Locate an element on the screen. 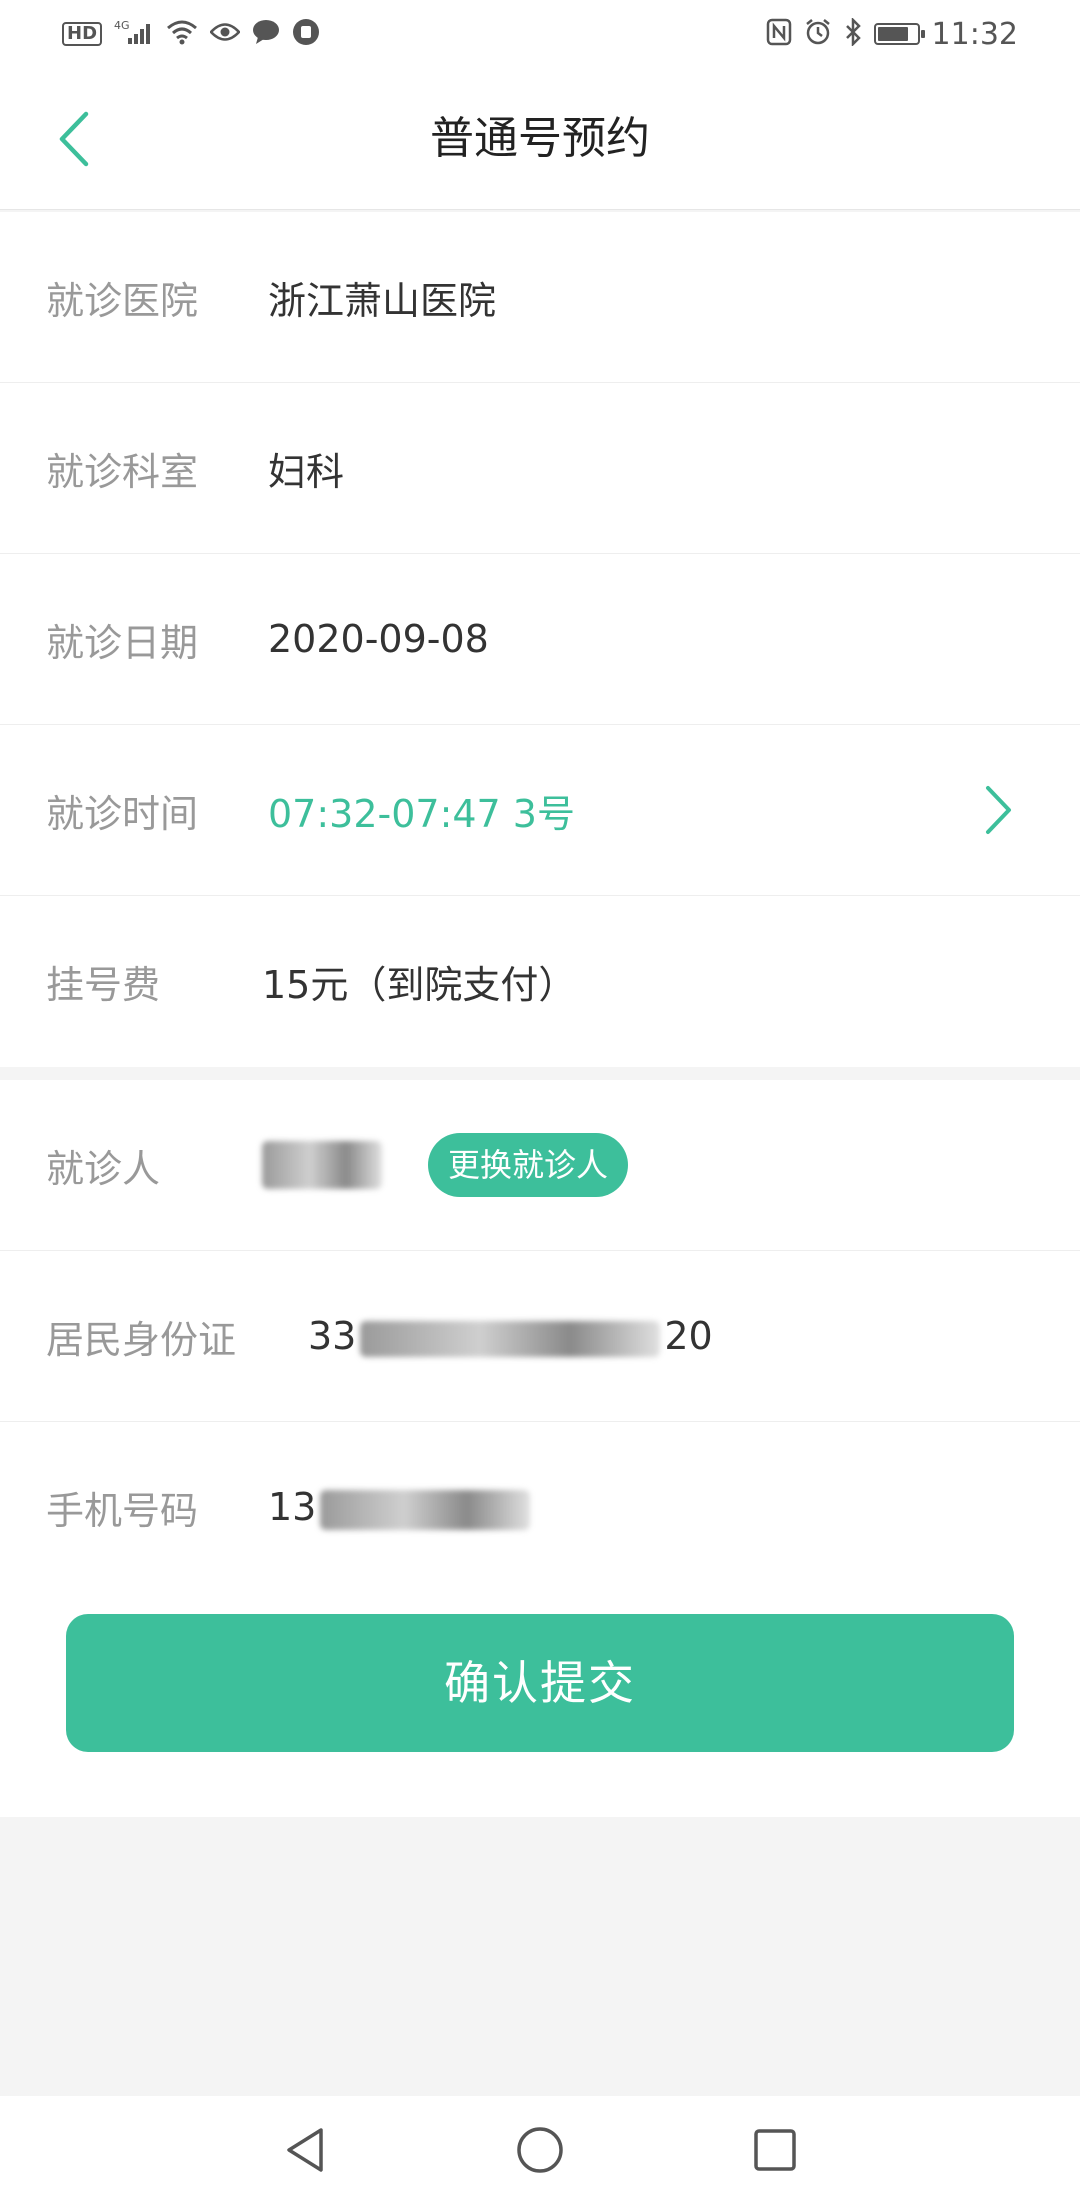 The height and width of the screenshot is (2204, 1080). hospital-row: 就诊医院 浙江萧山医院 is located at coordinates (540, 297).